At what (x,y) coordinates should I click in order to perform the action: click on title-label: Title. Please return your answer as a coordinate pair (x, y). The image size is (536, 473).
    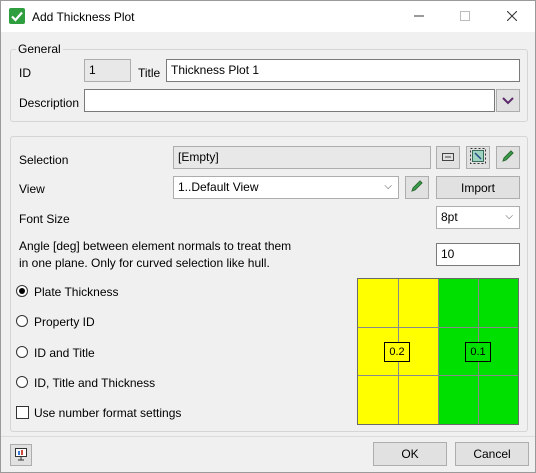
    Looking at the image, I should click on (149, 73).